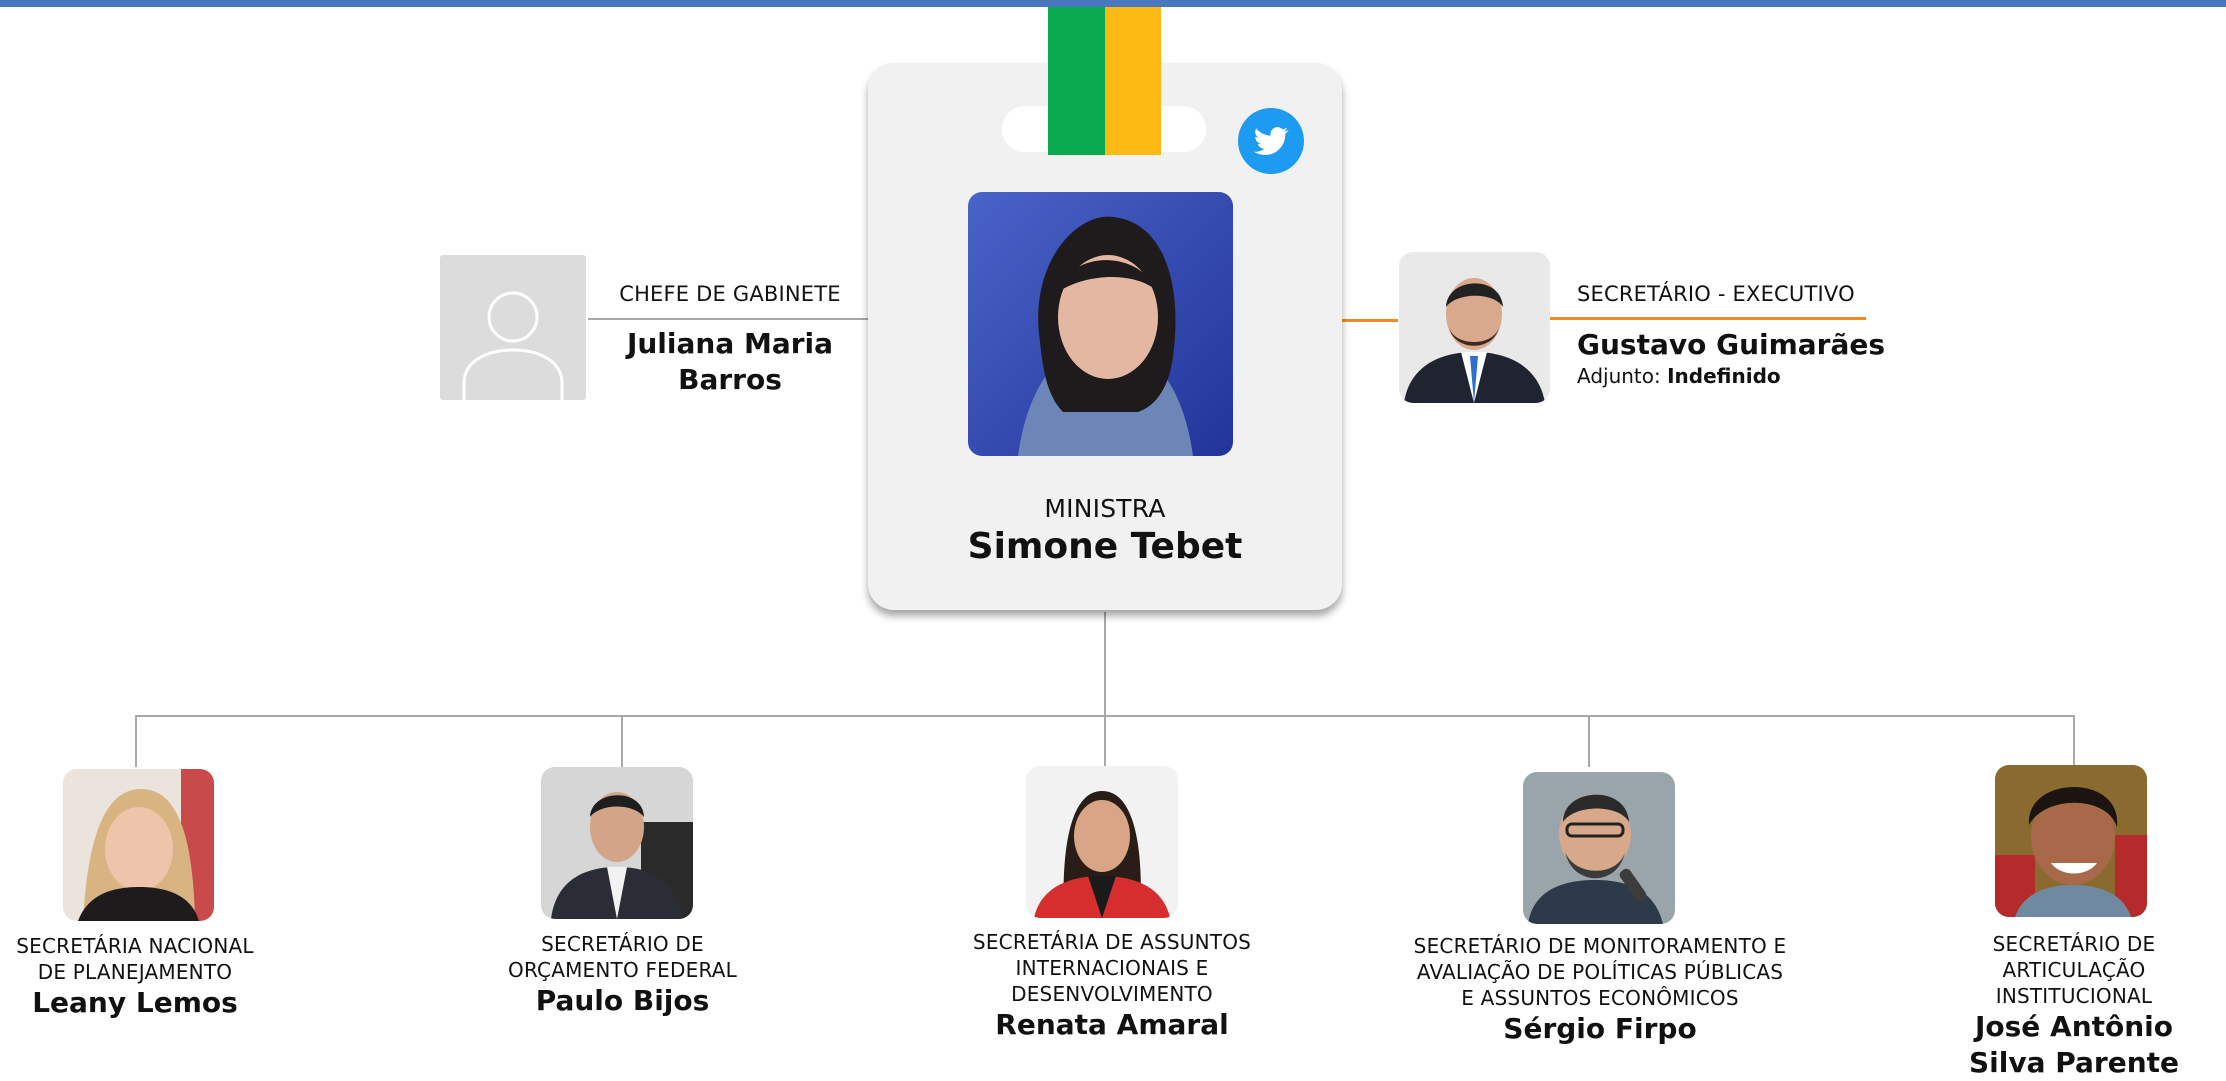  I want to click on secretary-name-1: Leany Lemos, so click(135, 1002).